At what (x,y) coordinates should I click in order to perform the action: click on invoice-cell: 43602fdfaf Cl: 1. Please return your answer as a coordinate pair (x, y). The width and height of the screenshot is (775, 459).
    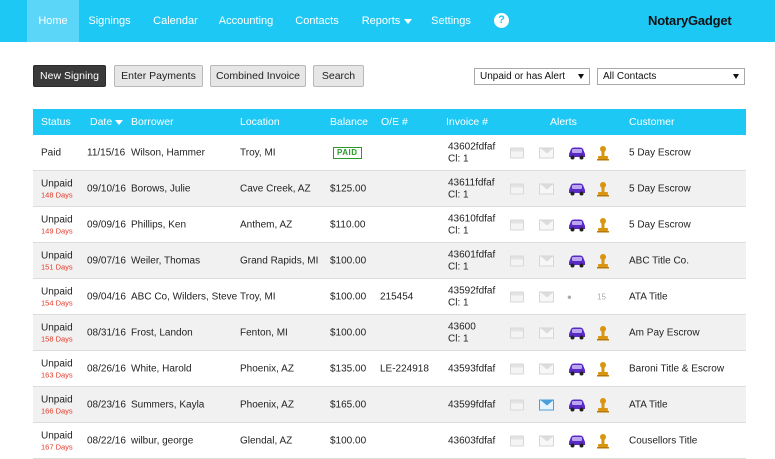
    Looking at the image, I should click on (471, 152).